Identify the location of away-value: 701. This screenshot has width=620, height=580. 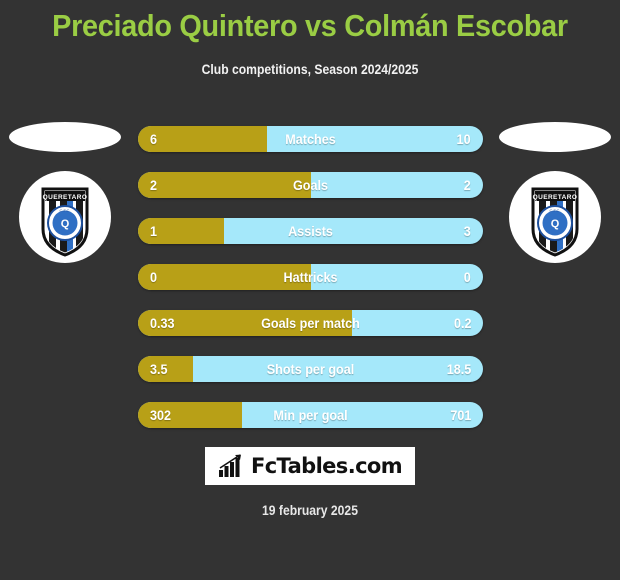
(460, 415).